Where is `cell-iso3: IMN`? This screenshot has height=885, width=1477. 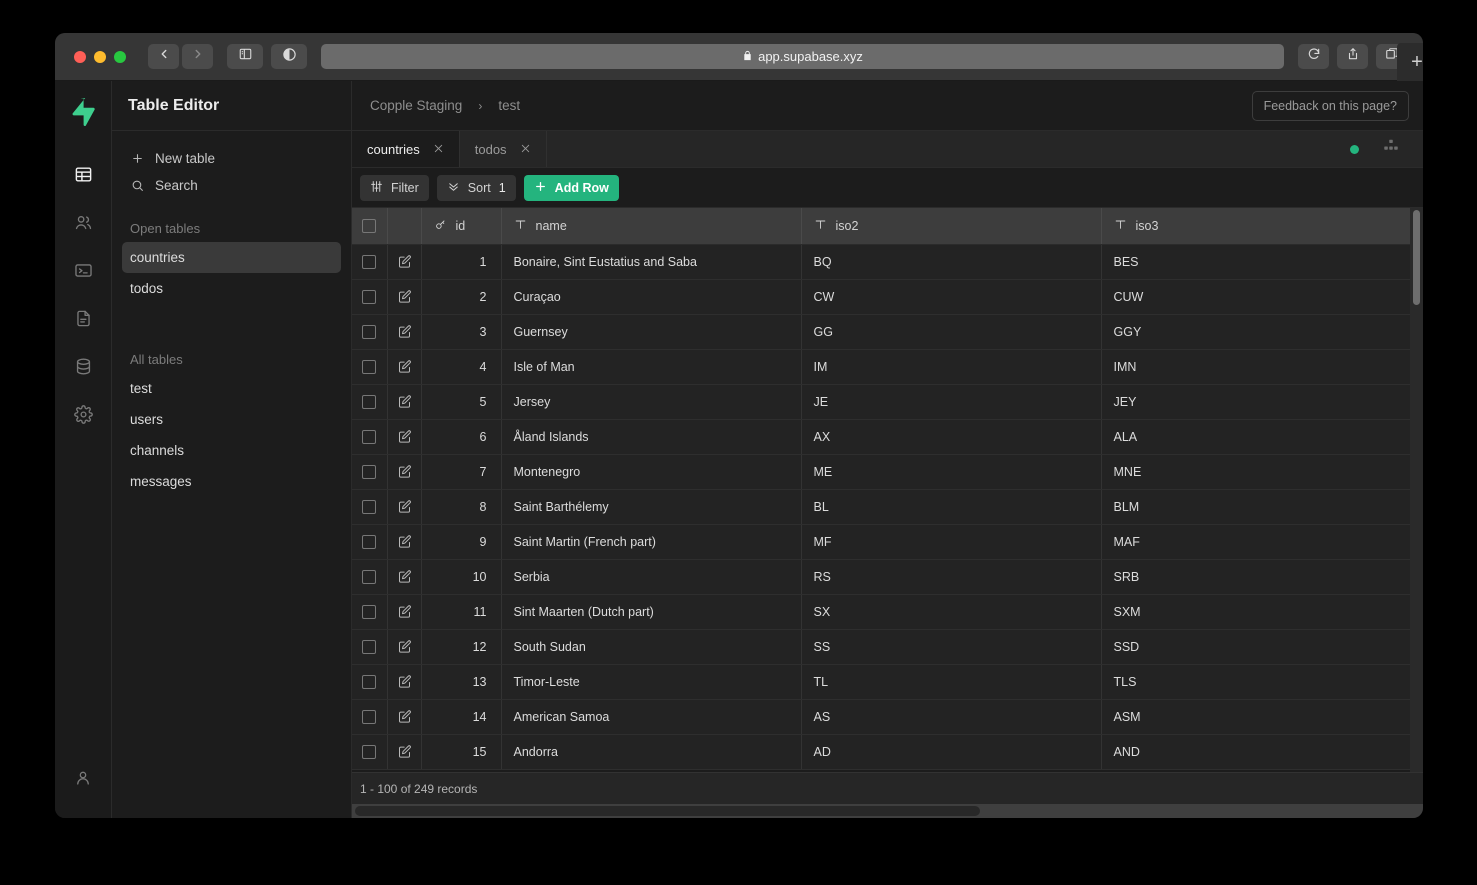 cell-iso3: IMN is located at coordinates (1262, 367).